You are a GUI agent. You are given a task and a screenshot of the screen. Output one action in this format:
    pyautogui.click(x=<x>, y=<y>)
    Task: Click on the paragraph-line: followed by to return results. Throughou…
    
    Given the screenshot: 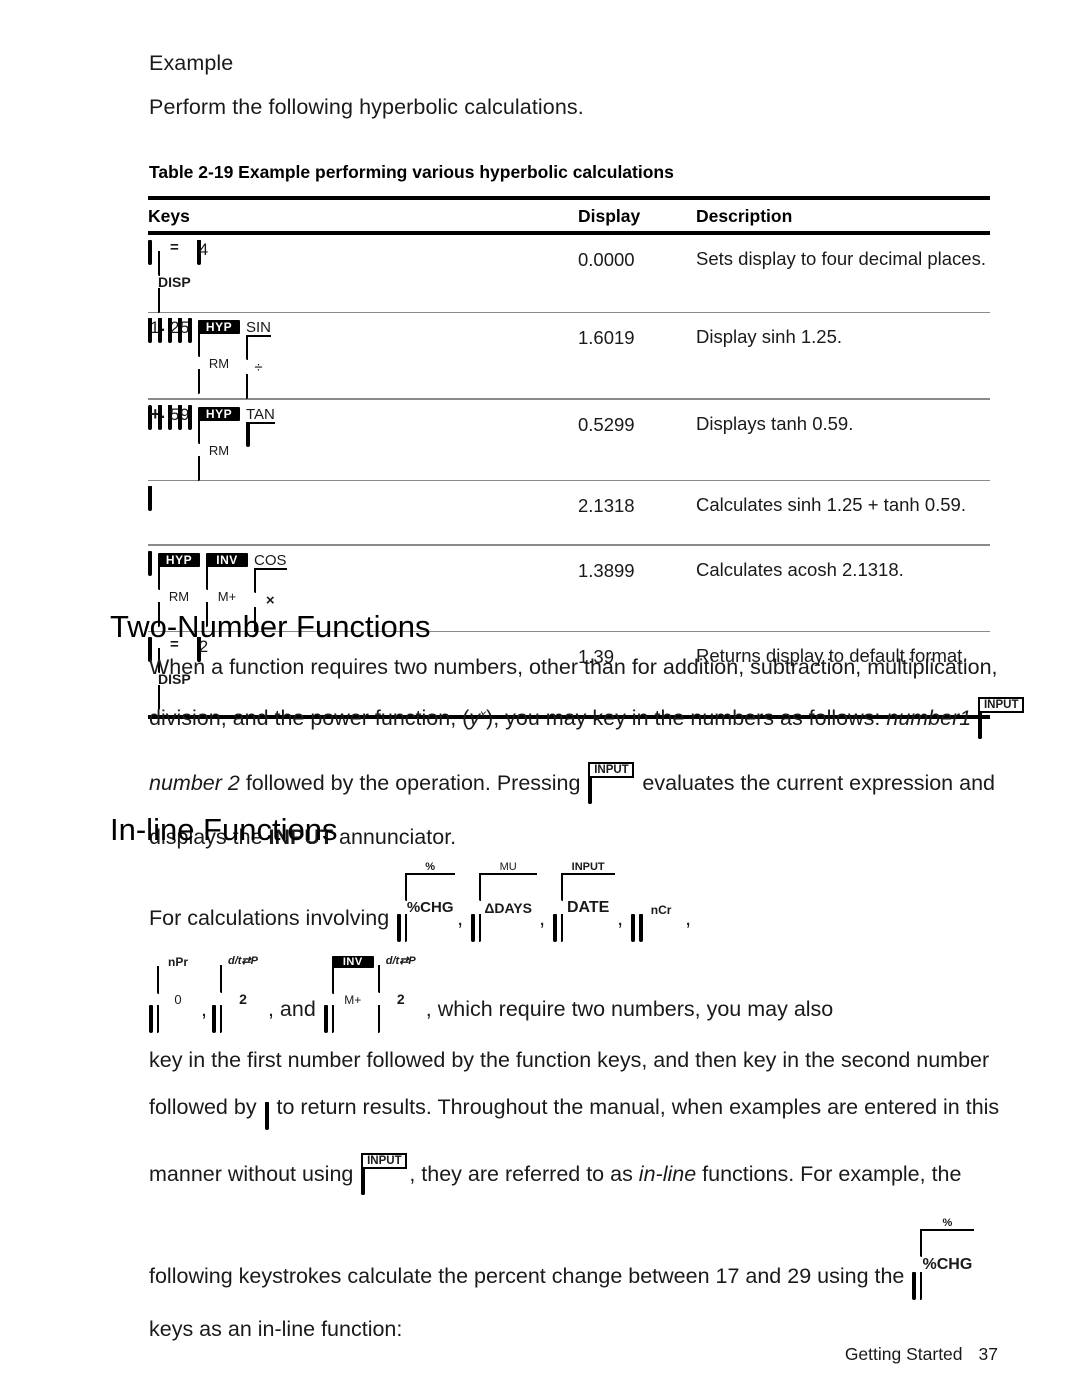 What is the action you would take?
    pyautogui.click(x=574, y=1112)
    